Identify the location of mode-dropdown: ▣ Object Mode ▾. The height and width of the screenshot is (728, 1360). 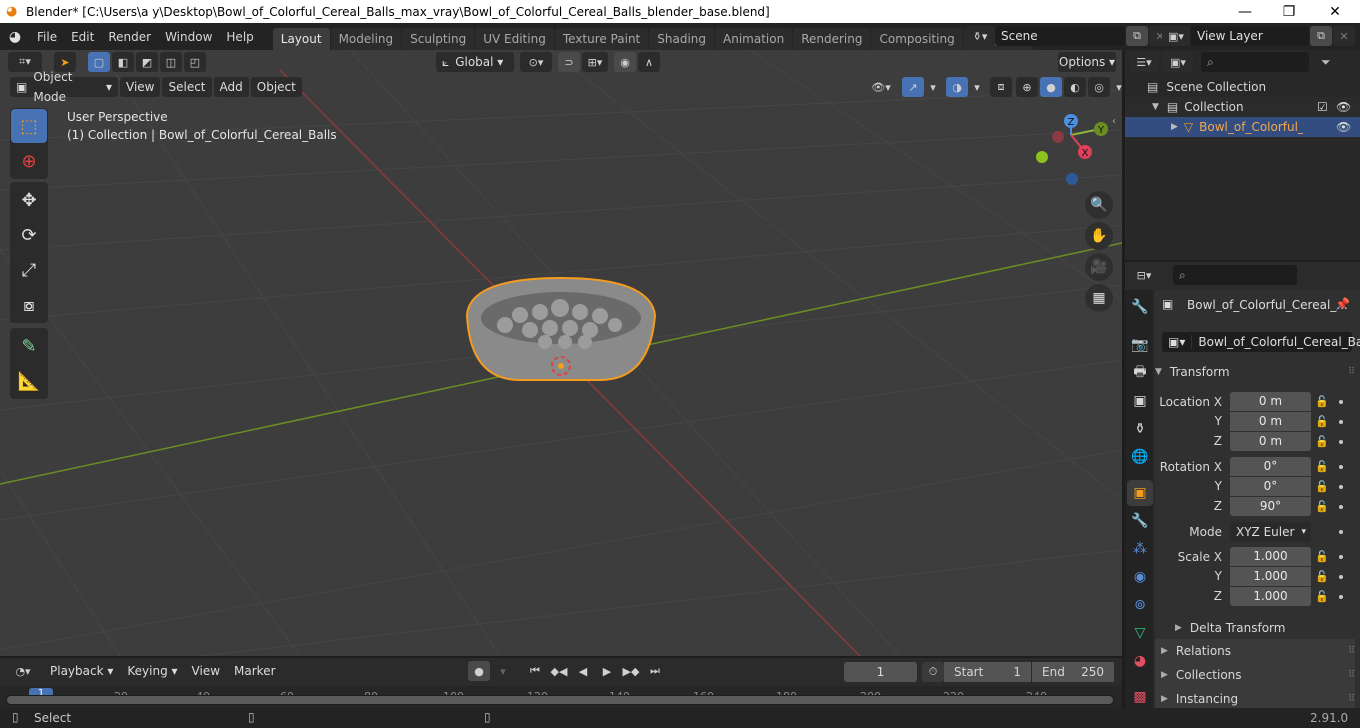
(64, 87).